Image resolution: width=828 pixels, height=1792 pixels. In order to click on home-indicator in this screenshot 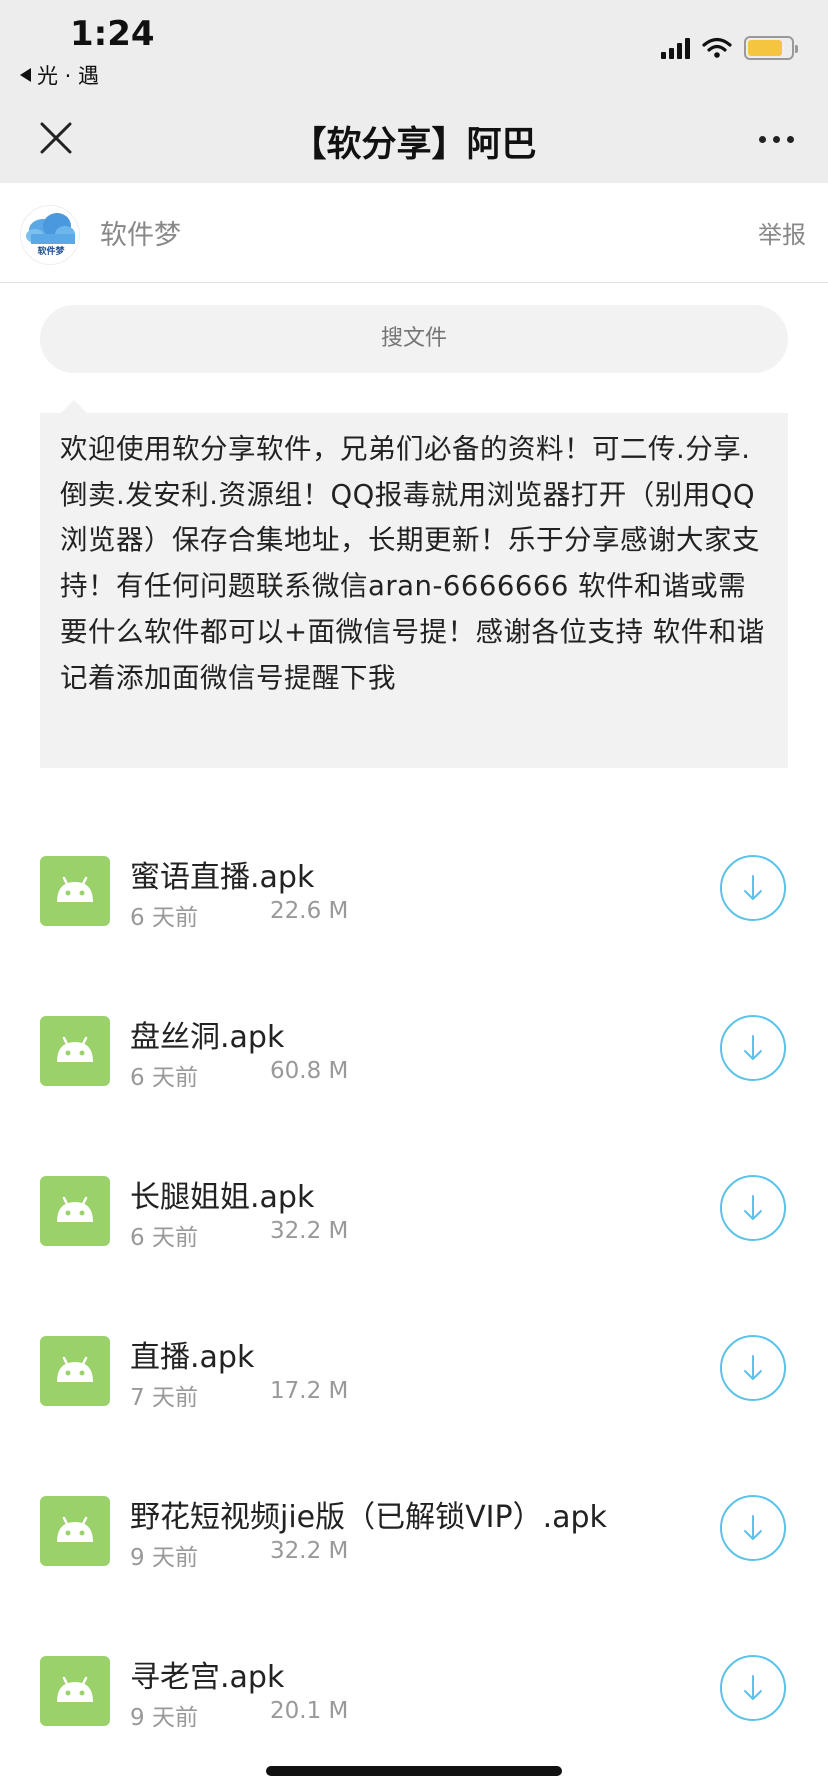, I will do `click(414, 1771)`.